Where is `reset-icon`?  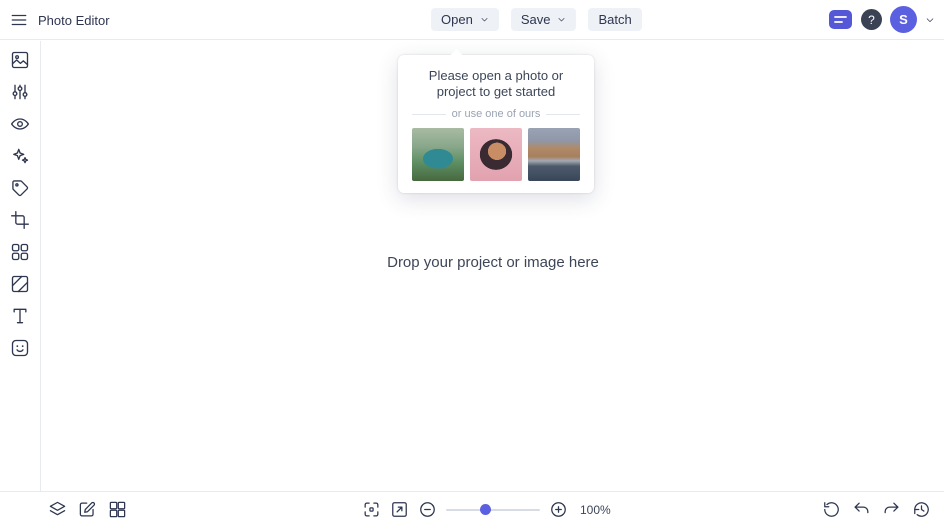 reset-icon is located at coordinates (831, 509).